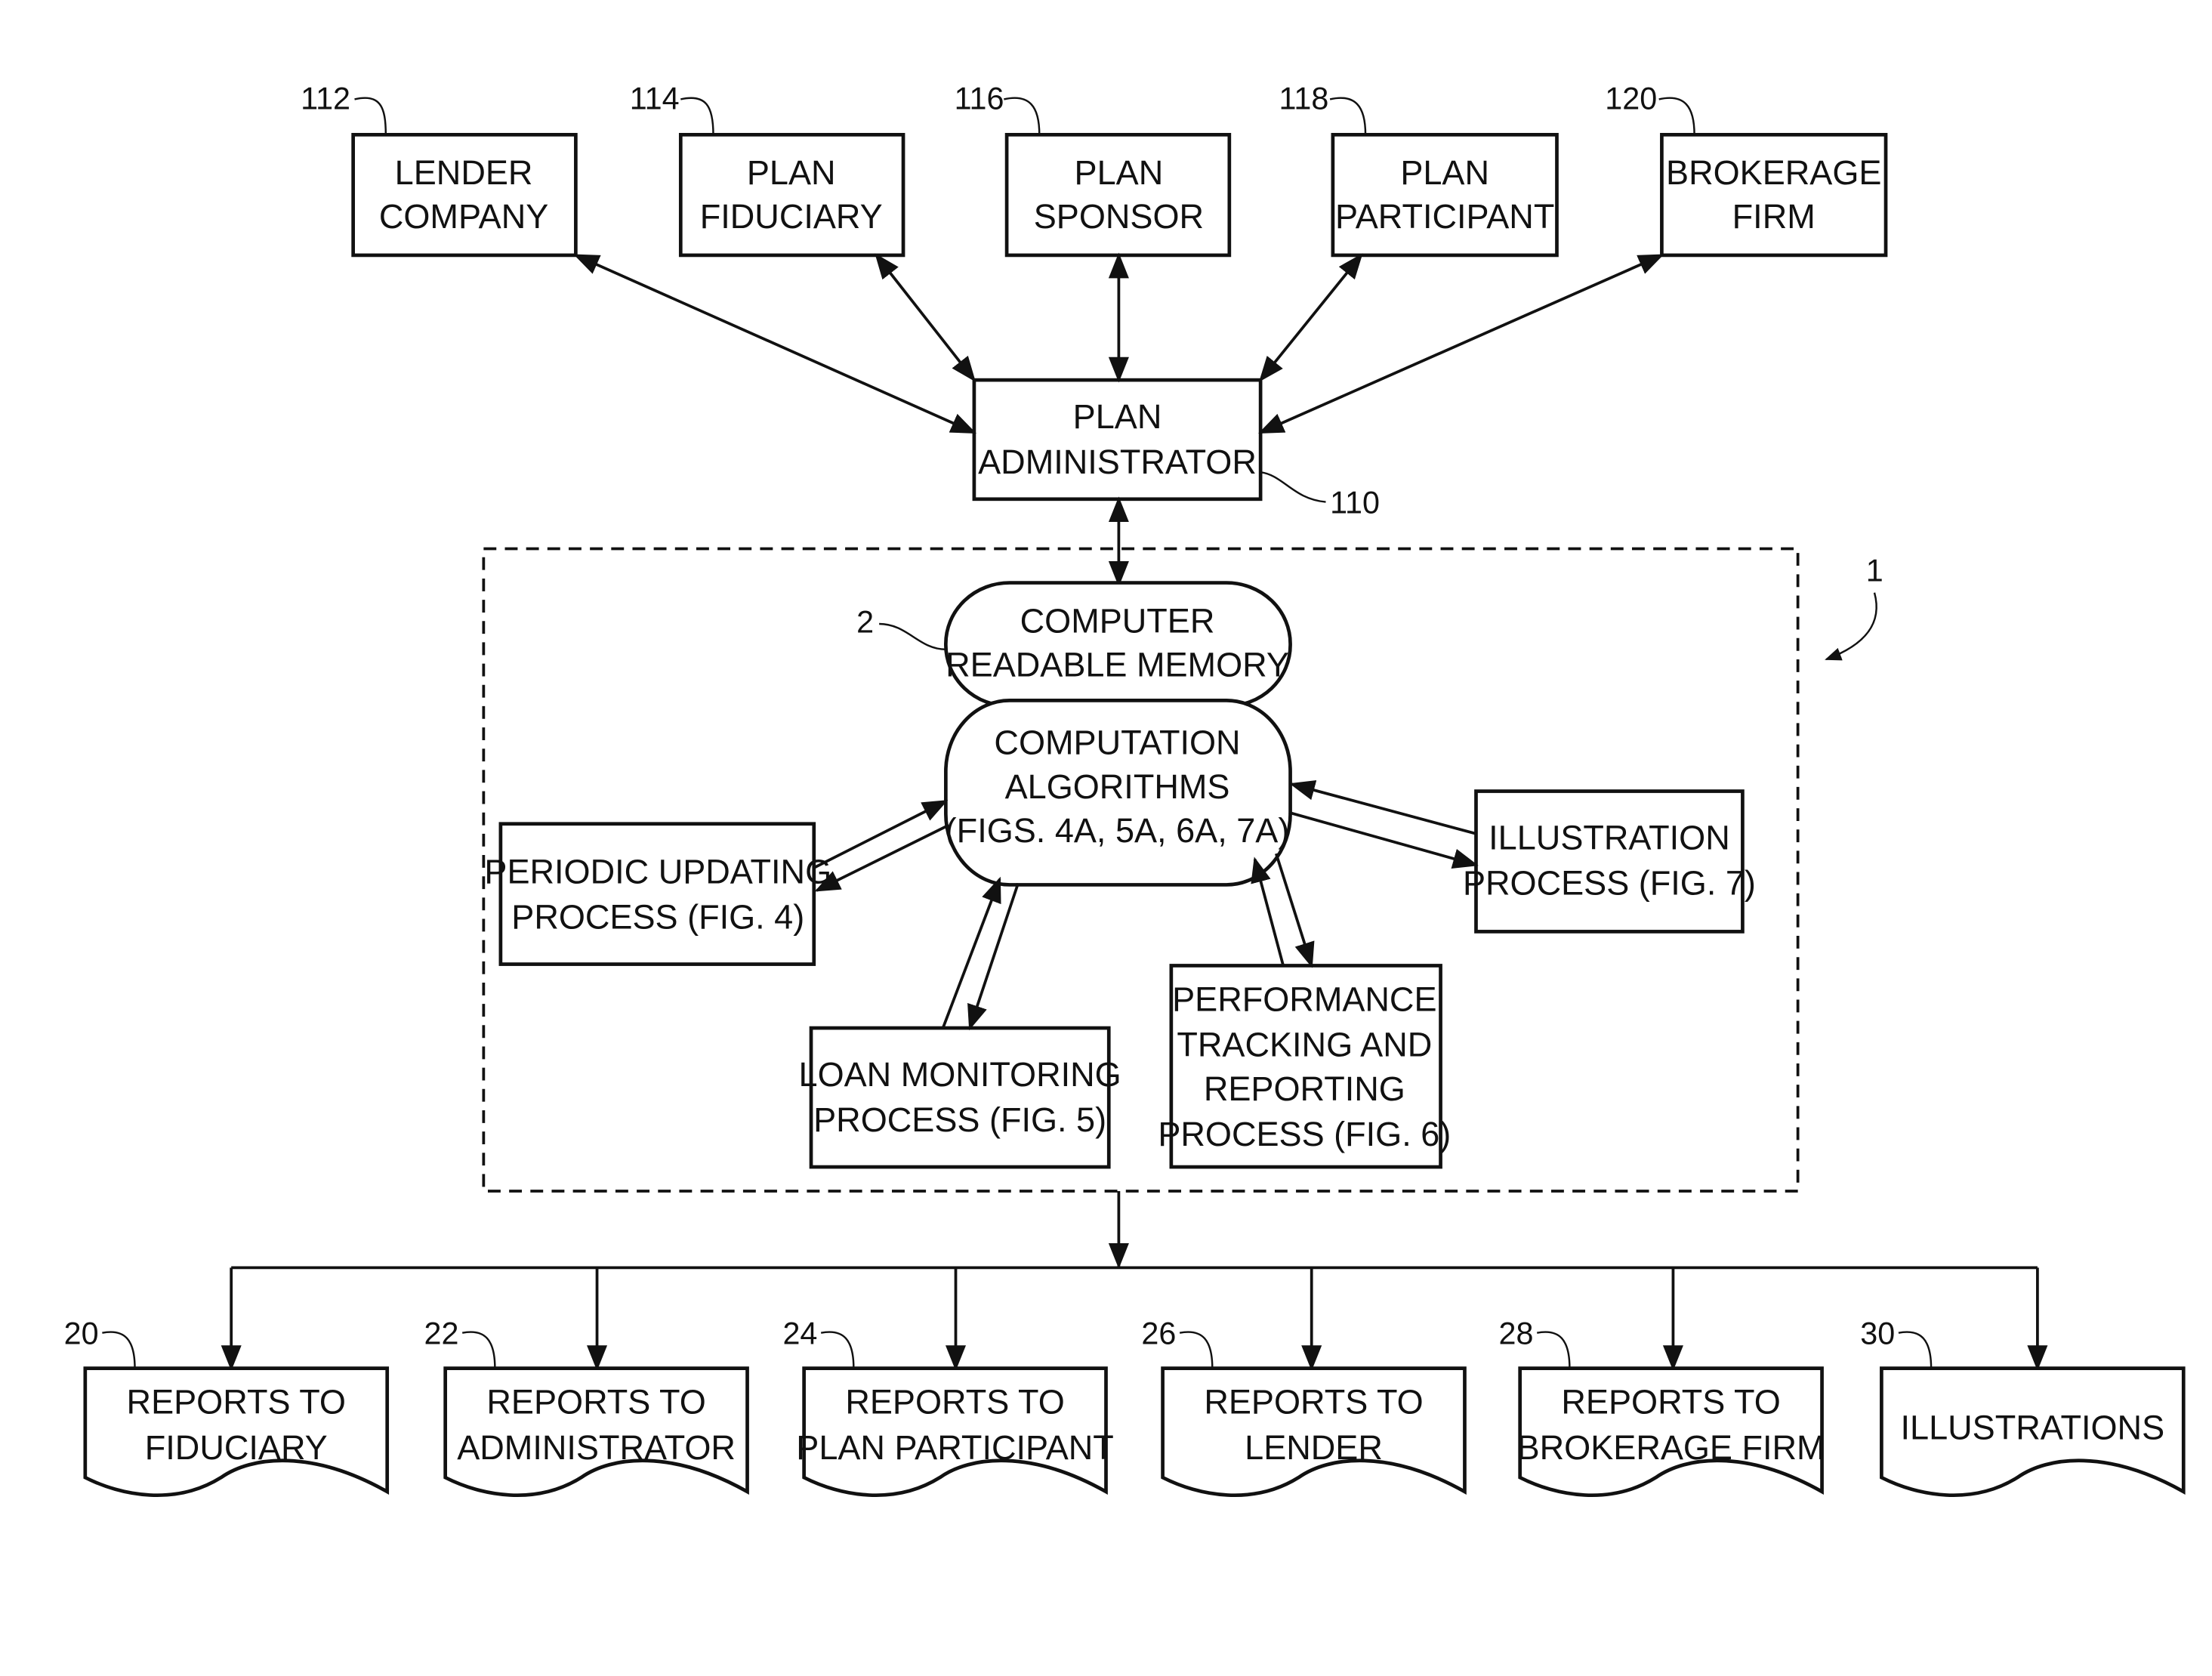  I want to click on system-ref: 1, so click(1854, 608).